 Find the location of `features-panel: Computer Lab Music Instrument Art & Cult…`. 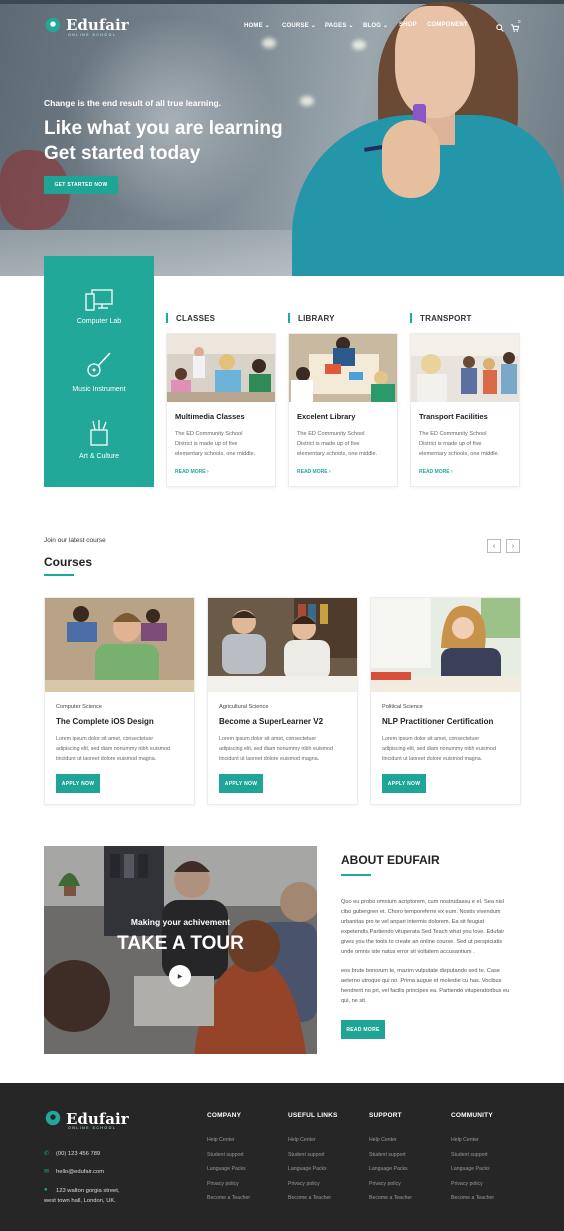

features-panel: Computer Lab Music Instrument Art & Cult… is located at coordinates (99, 371).